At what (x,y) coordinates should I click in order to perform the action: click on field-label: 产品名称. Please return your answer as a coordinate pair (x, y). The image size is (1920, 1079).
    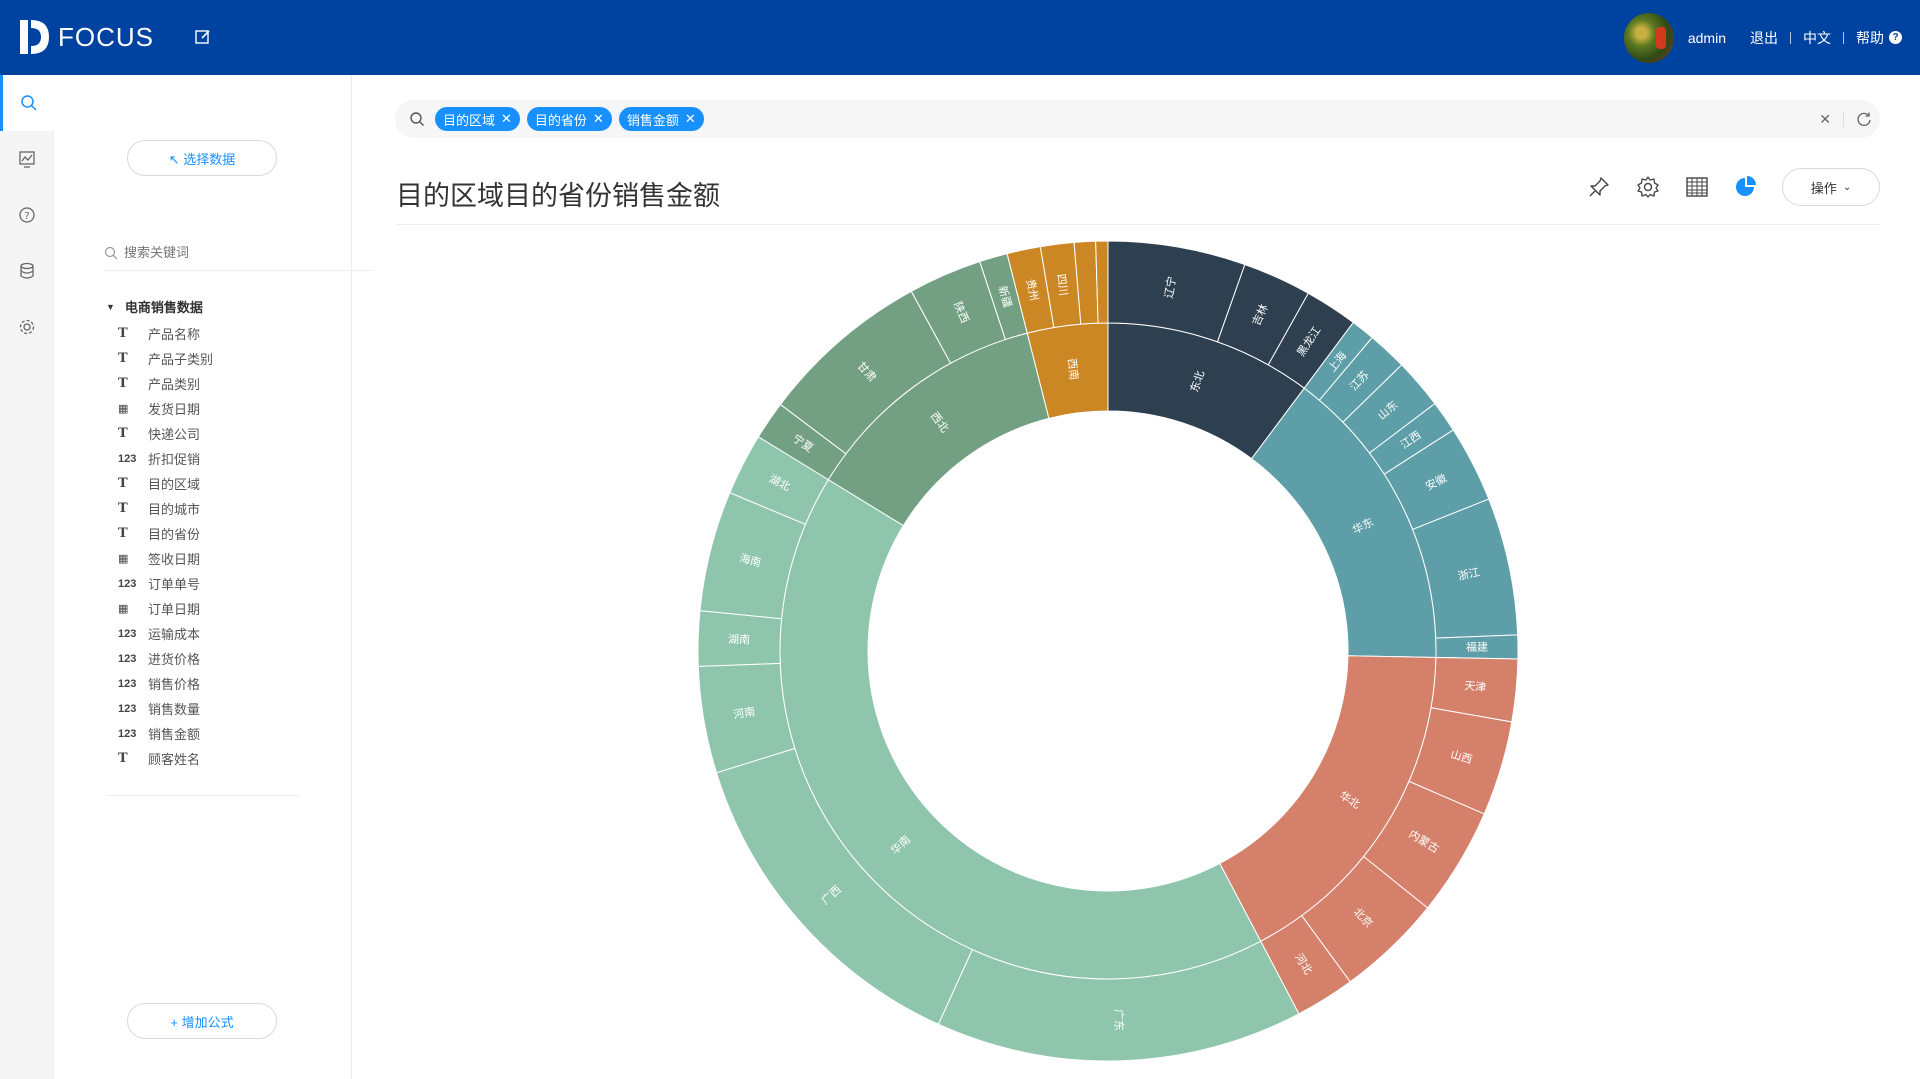
    Looking at the image, I should click on (174, 334).